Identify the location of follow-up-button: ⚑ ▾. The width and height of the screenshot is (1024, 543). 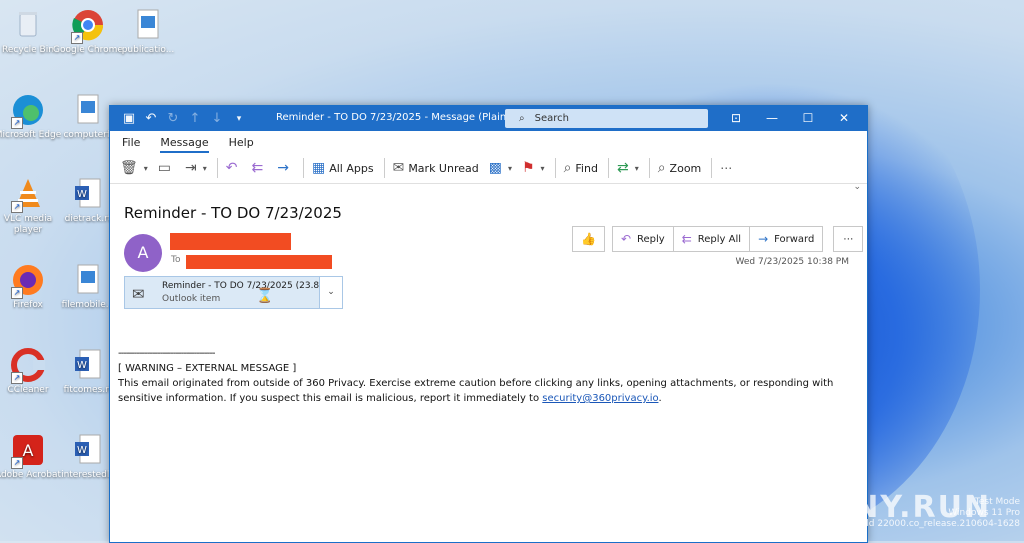
(533, 168).